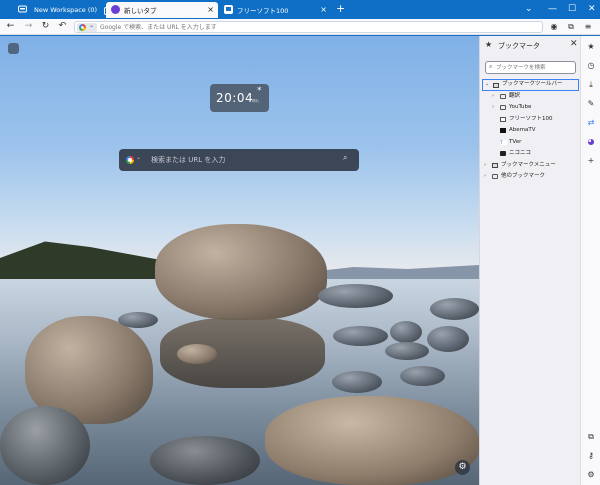  I want to click on tree-item-bookmarks-toolbar: ⌄ ブックマークツールバー, so click(530, 85).